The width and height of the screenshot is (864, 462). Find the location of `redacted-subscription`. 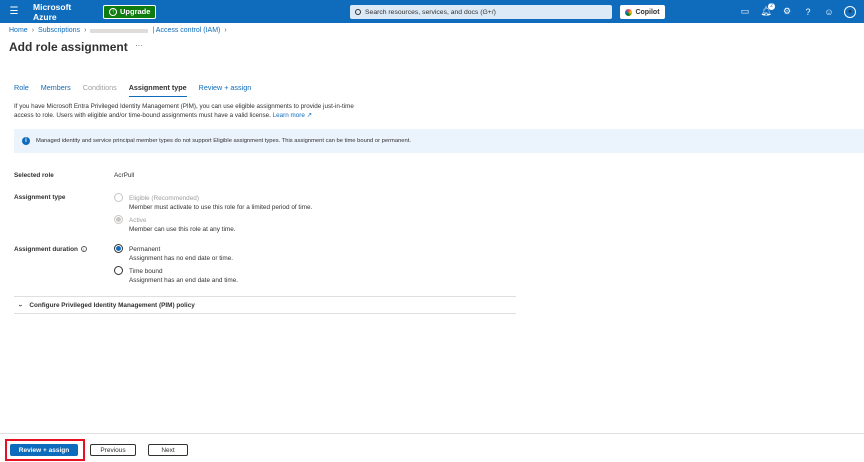

redacted-subscription is located at coordinates (119, 30).